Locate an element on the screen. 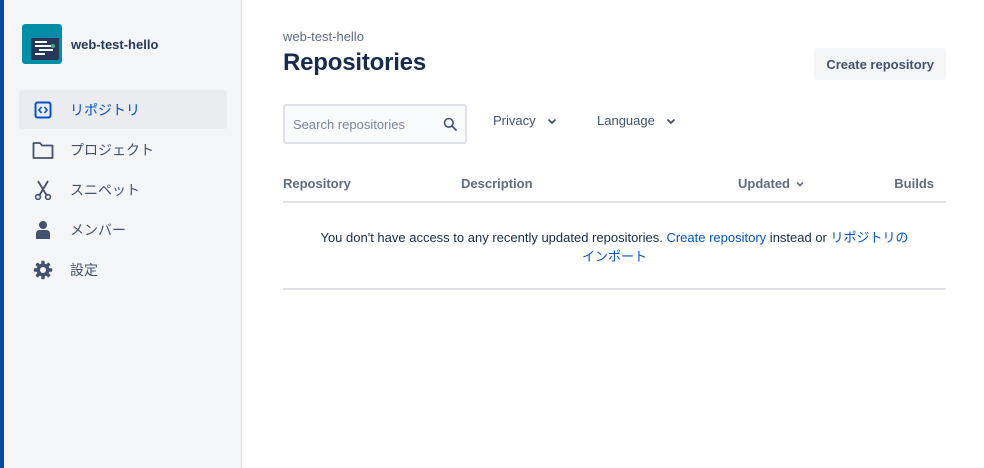 This screenshot has height=468, width=984. search-box is located at coordinates (375, 124).